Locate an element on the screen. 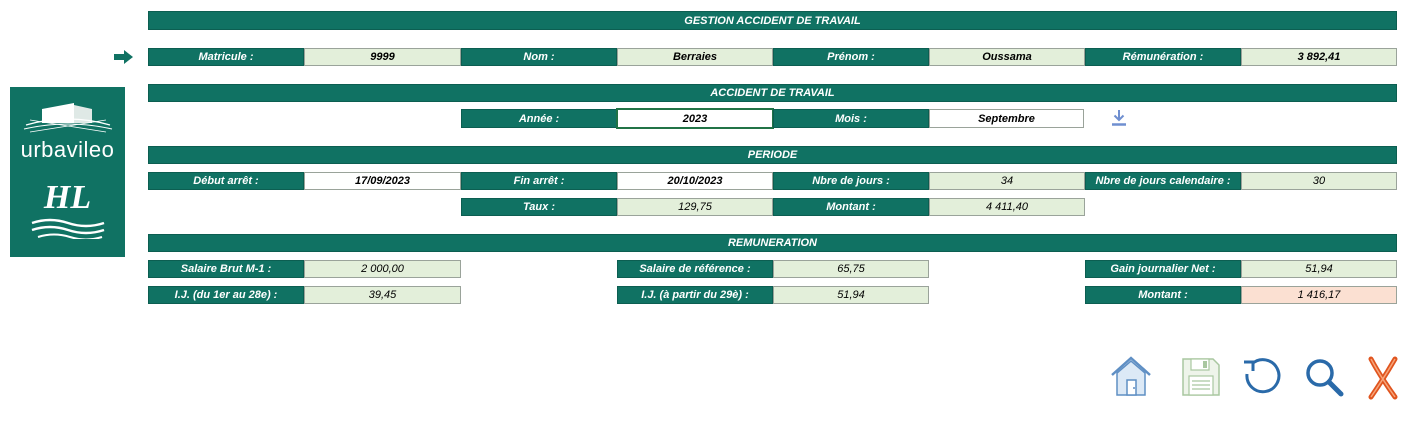 The image size is (1423, 426). company-logo: urbavileo HL is located at coordinates (67, 172).